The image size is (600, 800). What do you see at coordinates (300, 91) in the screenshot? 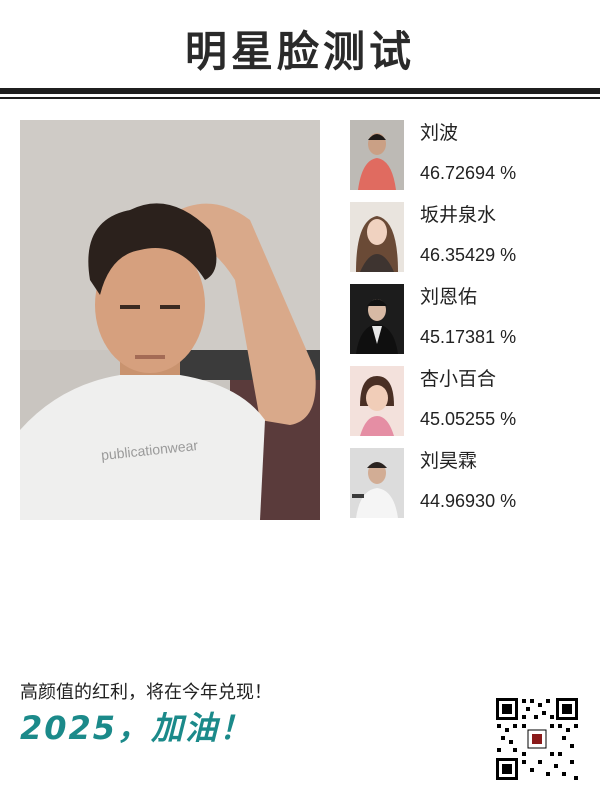
I see `title-divider-thick` at bounding box center [300, 91].